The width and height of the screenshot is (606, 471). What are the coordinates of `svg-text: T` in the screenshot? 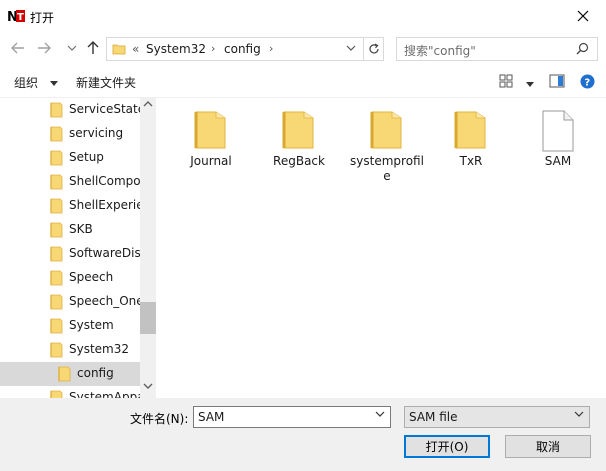 It's located at (20, 17).